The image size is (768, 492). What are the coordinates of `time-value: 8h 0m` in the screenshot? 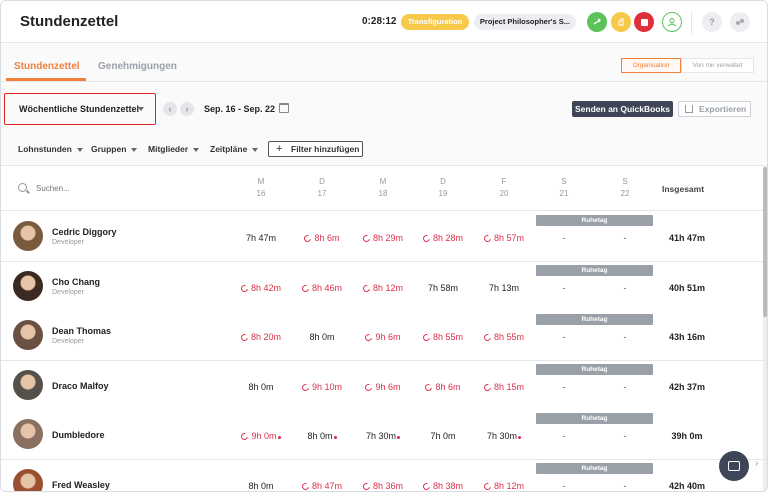 It's located at (261, 486).